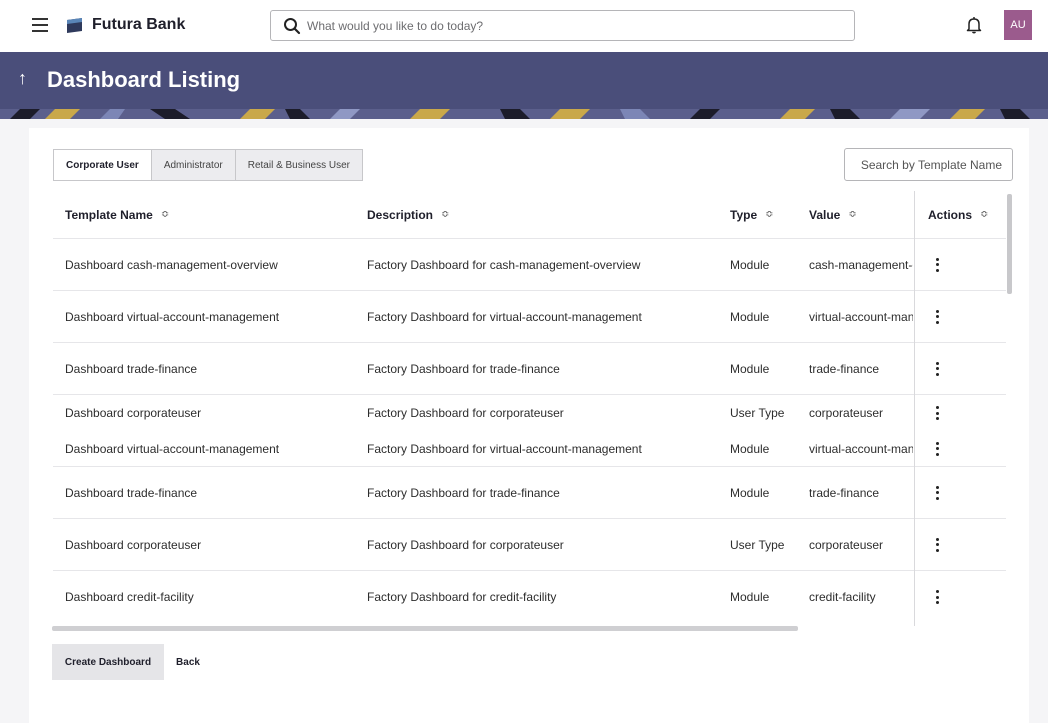  What do you see at coordinates (950, 214) in the screenshot?
I see `column-label: Actions` at bounding box center [950, 214].